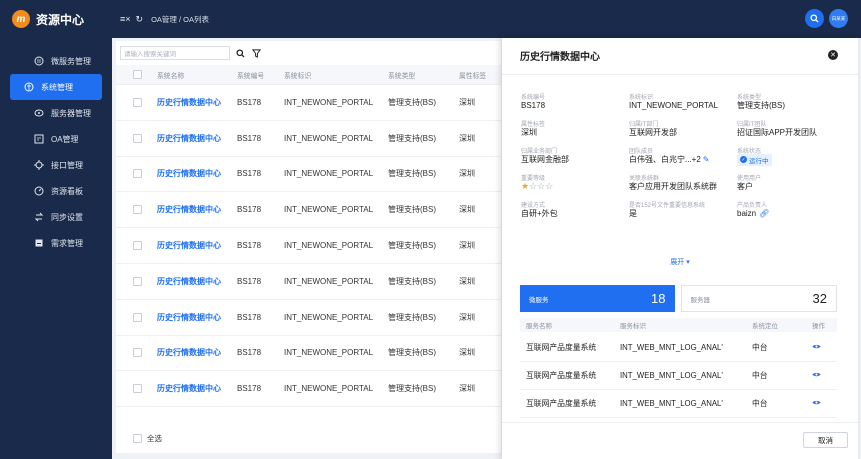 This screenshot has height=459, width=861. What do you see at coordinates (791, 209) in the screenshot?
I see `detail-field: 产品负责人 baizn 🔗︎` at bounding box center [791, 209].